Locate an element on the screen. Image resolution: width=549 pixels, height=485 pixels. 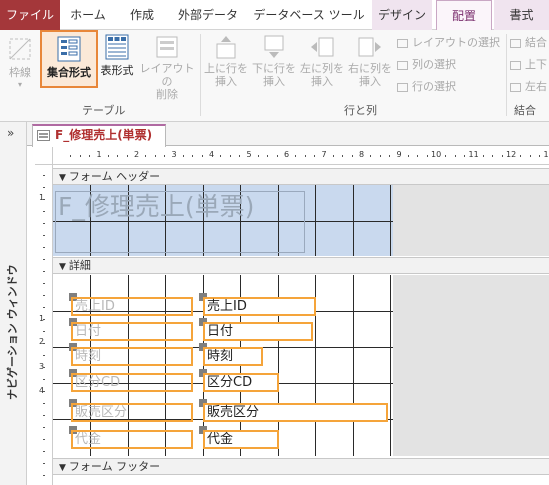
detail-background is located at coordinates (471, 365).